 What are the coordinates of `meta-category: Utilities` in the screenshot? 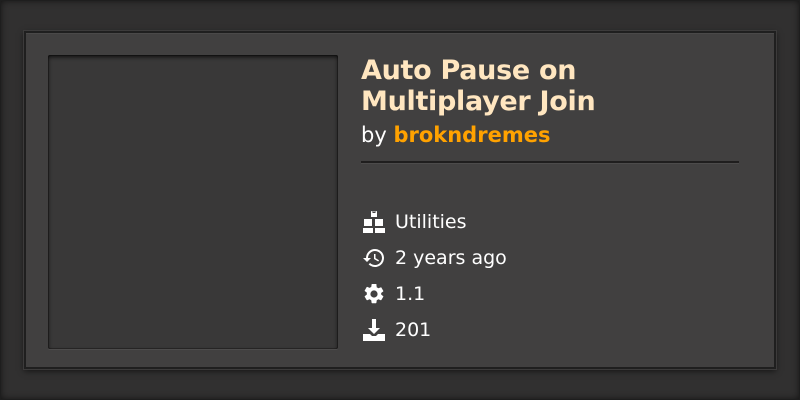 It's located at (551, 222).